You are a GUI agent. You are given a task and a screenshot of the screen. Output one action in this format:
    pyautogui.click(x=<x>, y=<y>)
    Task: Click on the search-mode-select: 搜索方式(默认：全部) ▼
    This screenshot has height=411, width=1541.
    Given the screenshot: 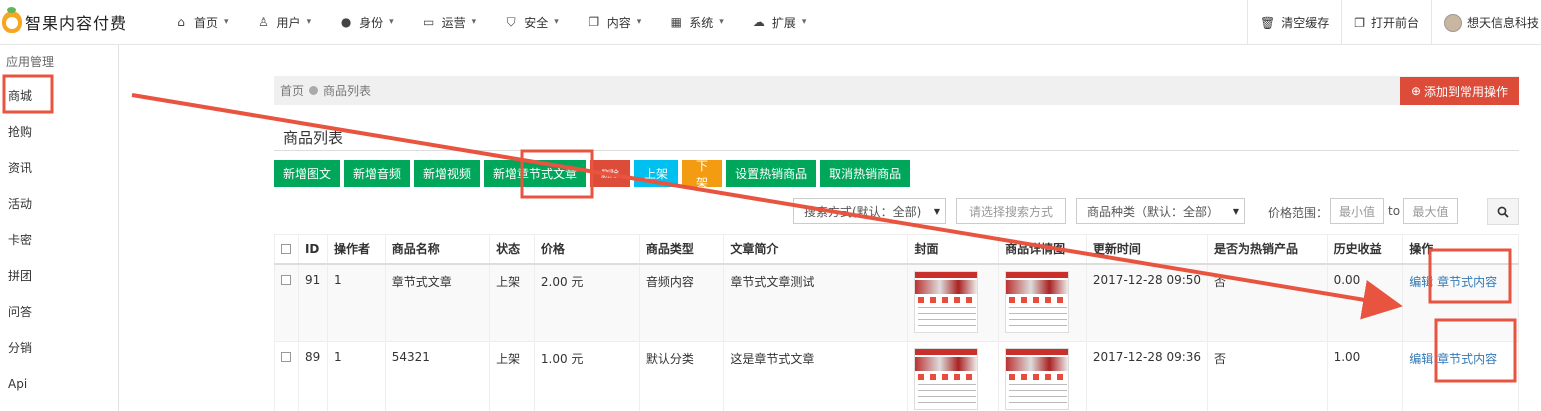 What is the action you would take?
    pyautogui.click(x=869, y=211)
    